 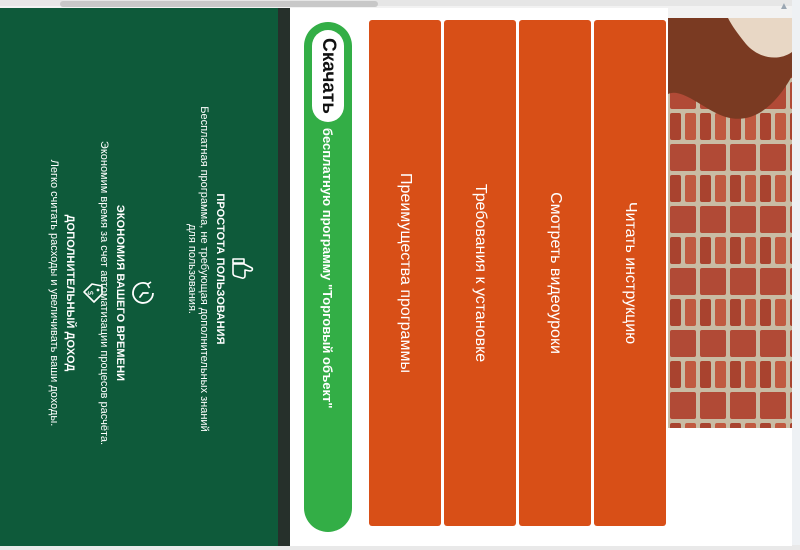 I want to click on menu-tile-label: Читать инструкцию, so click(x=630, y=273).